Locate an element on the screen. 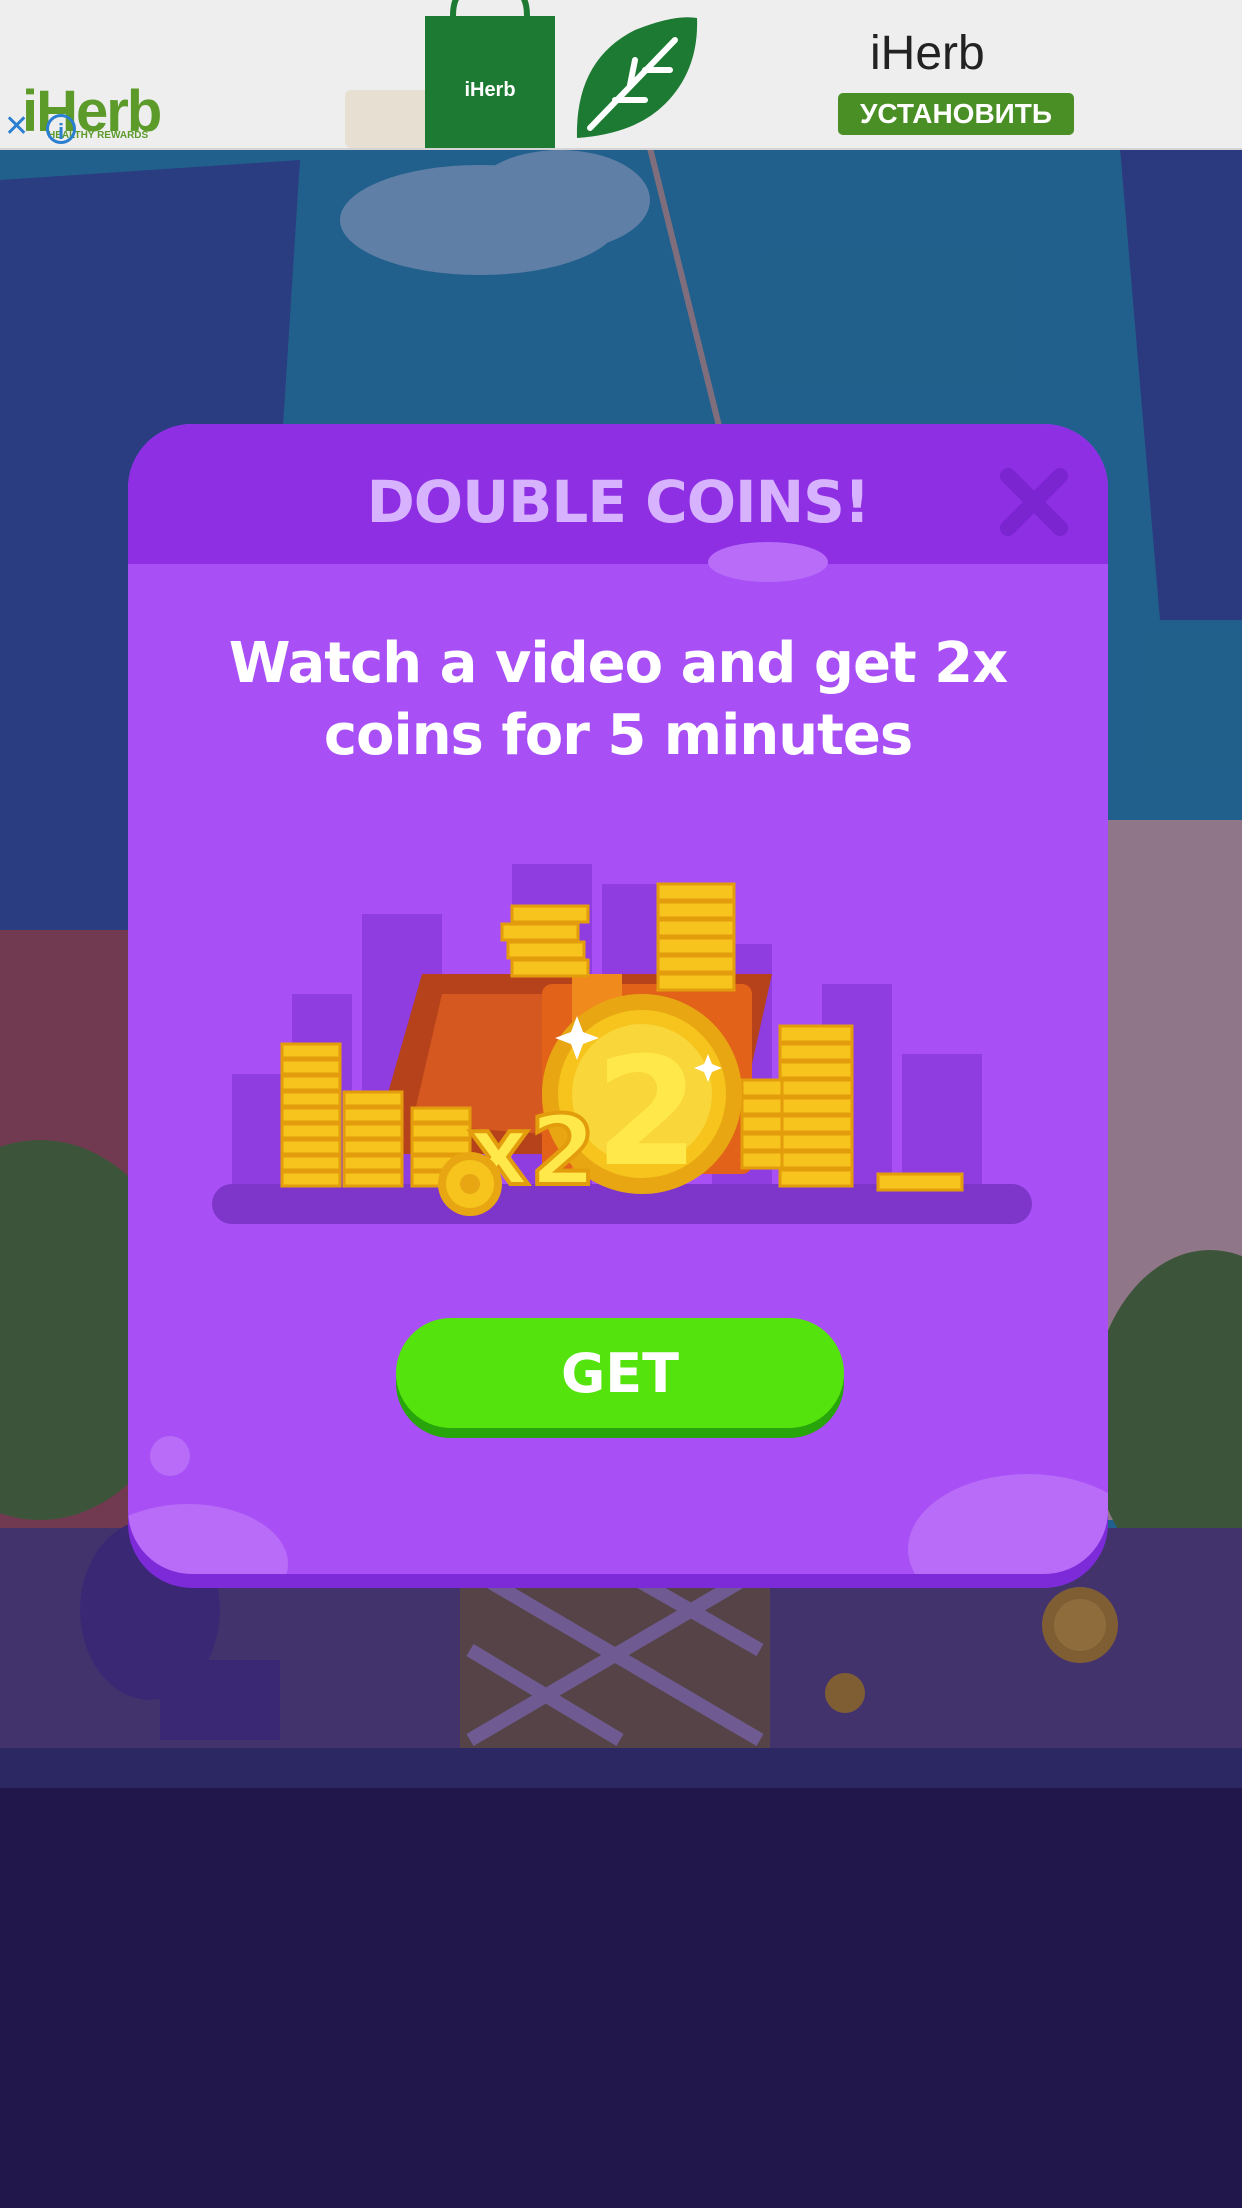 The height and width of the screenshot is (2208, 1242). ad-close-icon: ✕ is located at coordinates (16, 127).